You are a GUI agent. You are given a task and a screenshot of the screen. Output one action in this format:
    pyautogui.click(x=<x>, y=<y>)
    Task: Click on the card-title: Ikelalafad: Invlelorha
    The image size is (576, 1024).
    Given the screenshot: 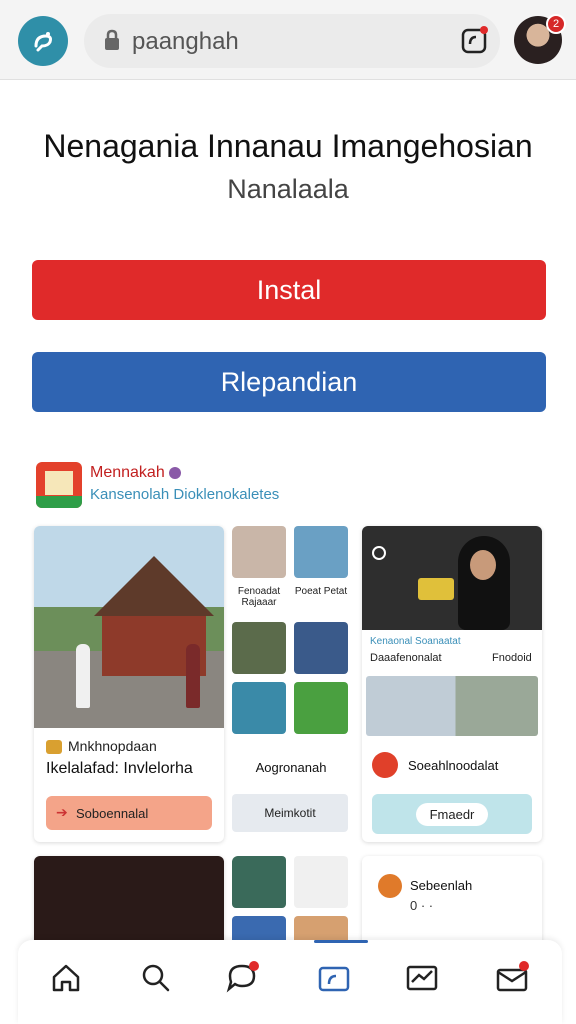 What is the action you would take?
    pyautogui.click(x=119, y=768)
    